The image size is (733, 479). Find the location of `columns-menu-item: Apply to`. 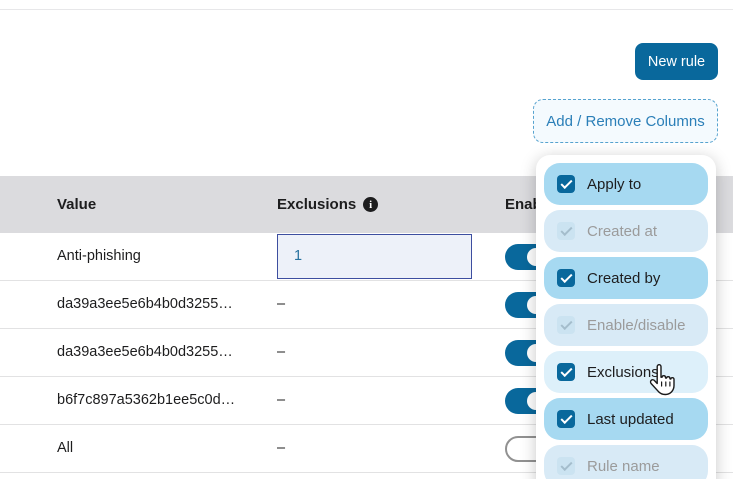

columns-menu-item: Apply to is located at coordinates (626, 184).